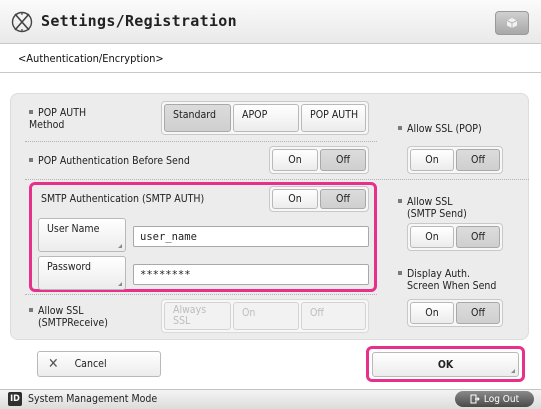 The width and height of the screenshot is (541, 409). What do you see at coordinates (432, 237) in the screenshot?
I see `allow-ssl-smtp-send-on-button: On` at bounding box center [432, 237].